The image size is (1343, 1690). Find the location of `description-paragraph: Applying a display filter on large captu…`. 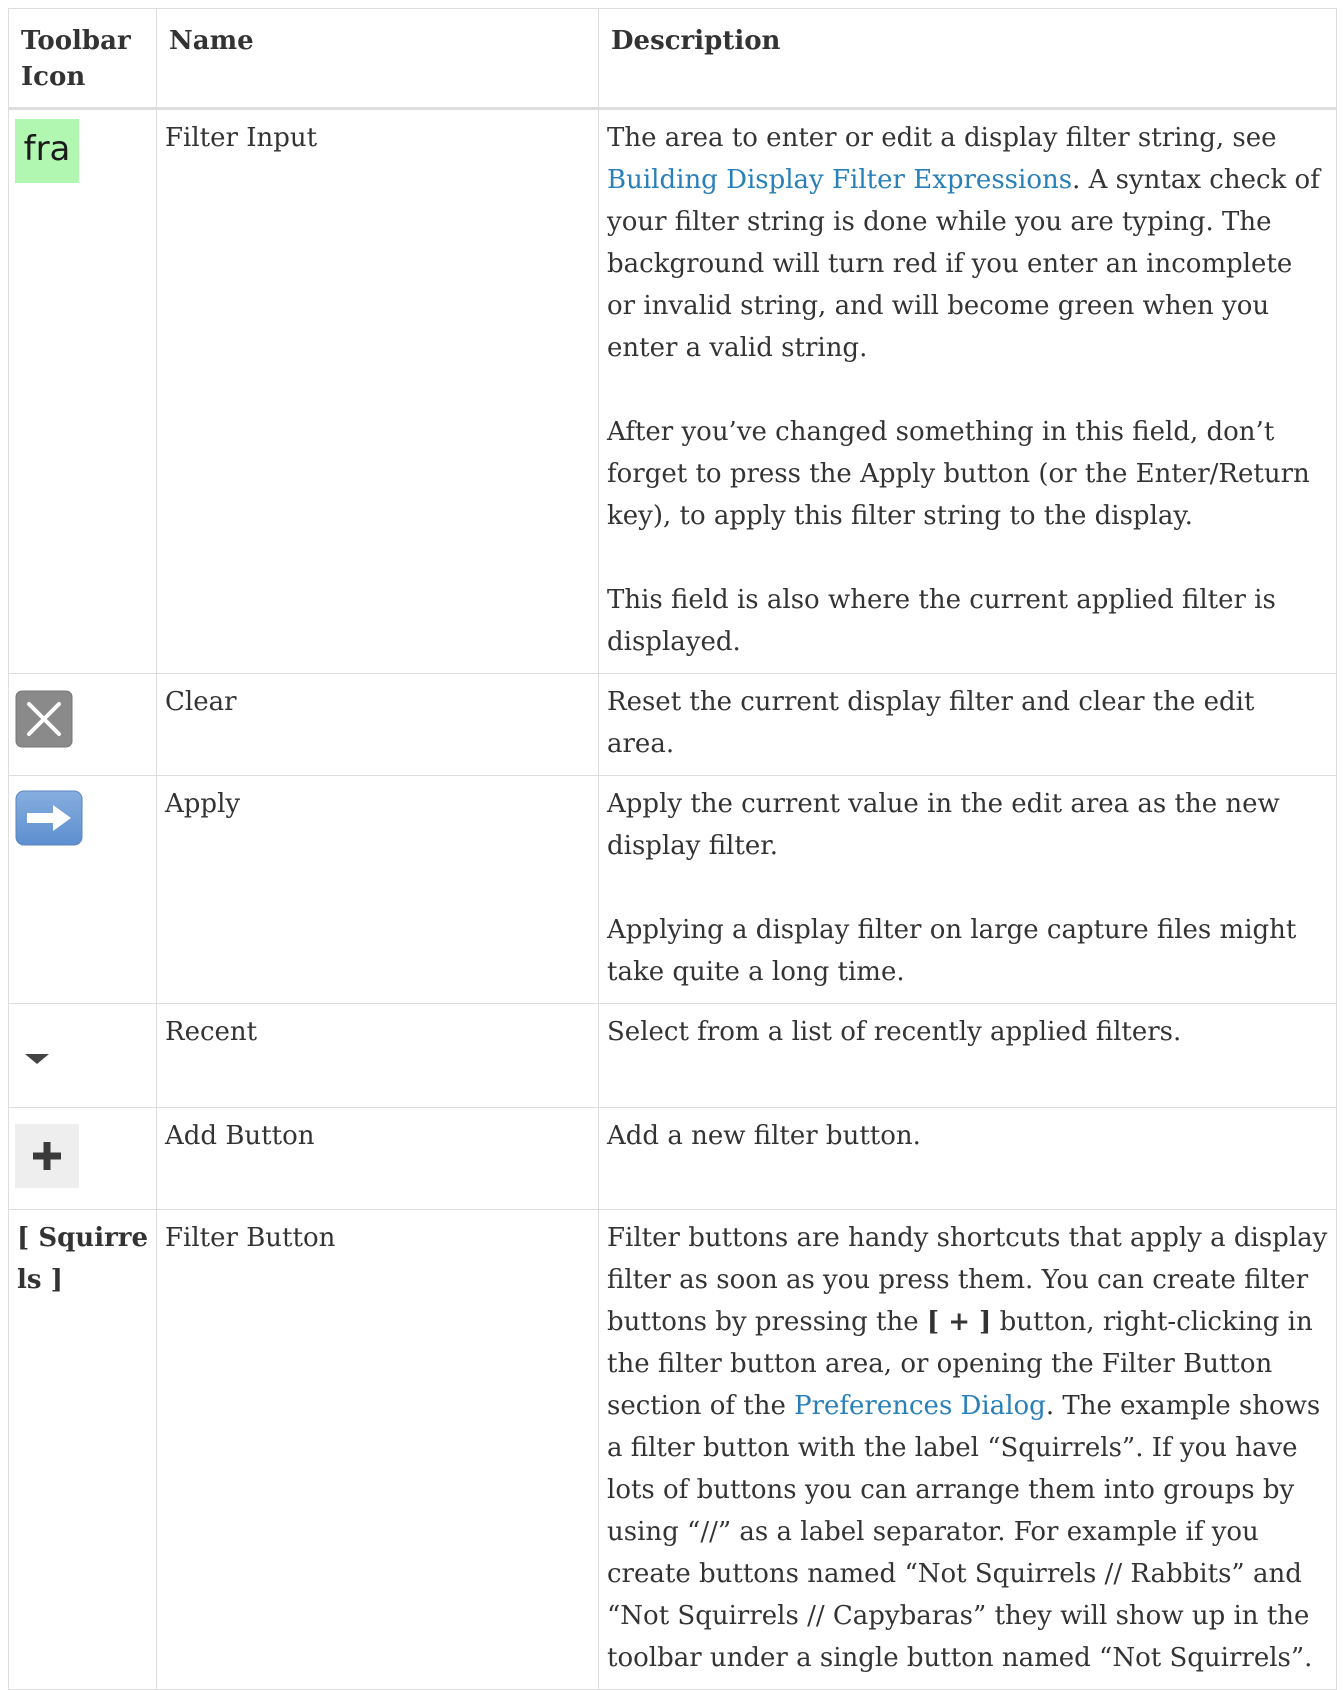

description-paragraph: Applying a display filter on large captu… is located at coordinates (952, 951).